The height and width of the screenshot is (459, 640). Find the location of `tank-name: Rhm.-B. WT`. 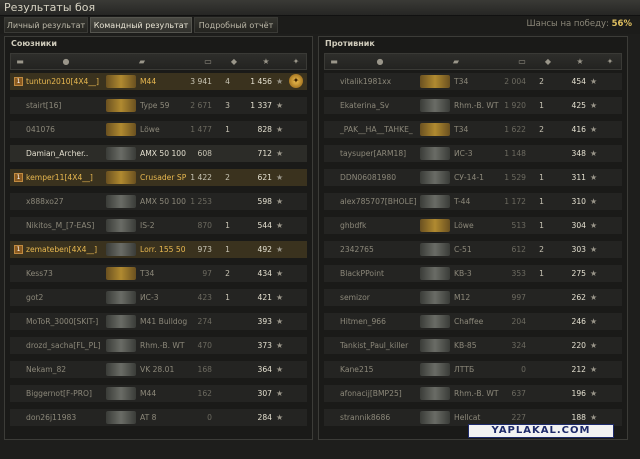

tank-name: Rhm.-B. WT is located at coordinates (476, 105).